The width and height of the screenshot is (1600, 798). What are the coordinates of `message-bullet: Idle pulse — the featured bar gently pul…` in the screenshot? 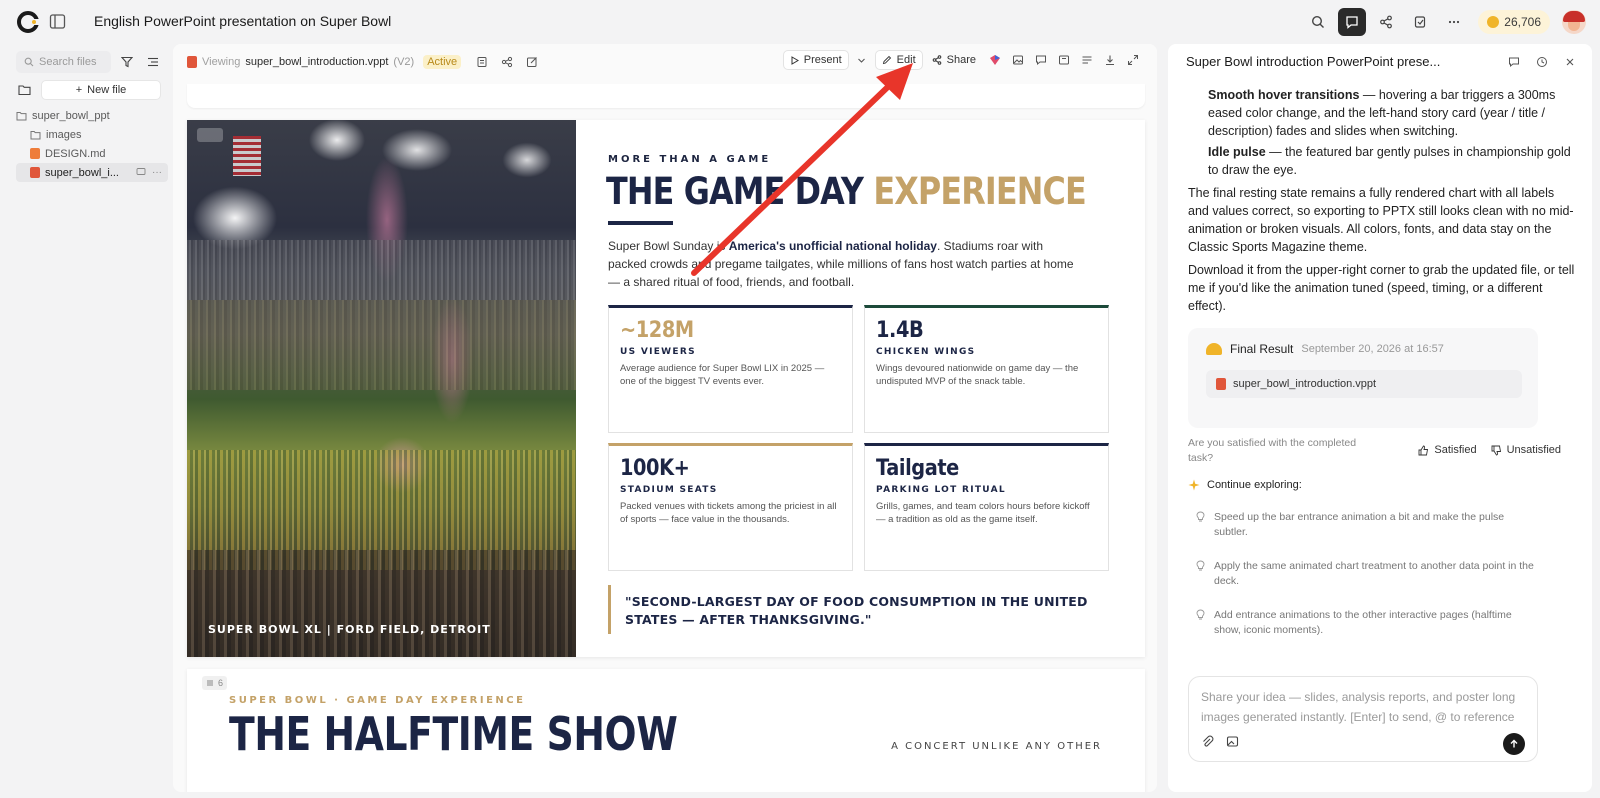 It's located at (1382, 161).